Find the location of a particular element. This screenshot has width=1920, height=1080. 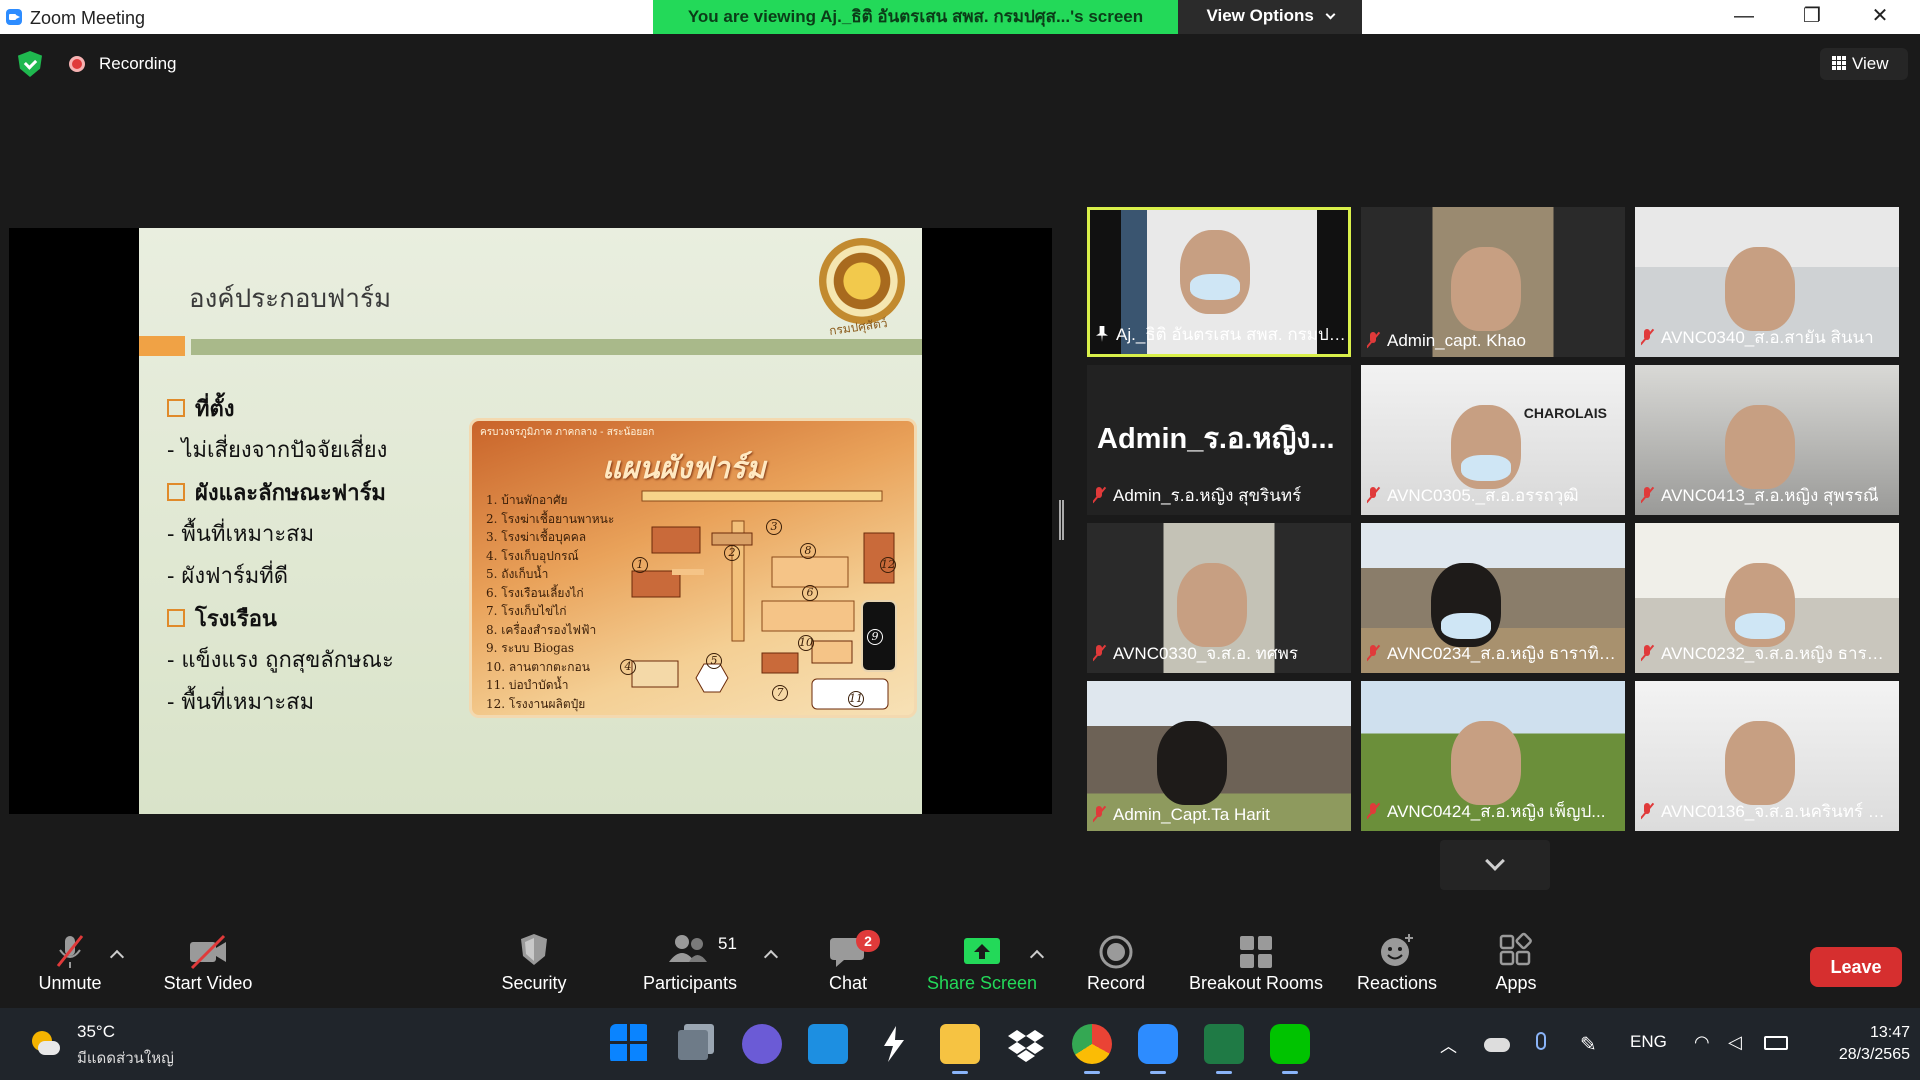

slide-bullet-heading: ผังและลักษณะฟาร์ม is located at coordinates (332, 493).